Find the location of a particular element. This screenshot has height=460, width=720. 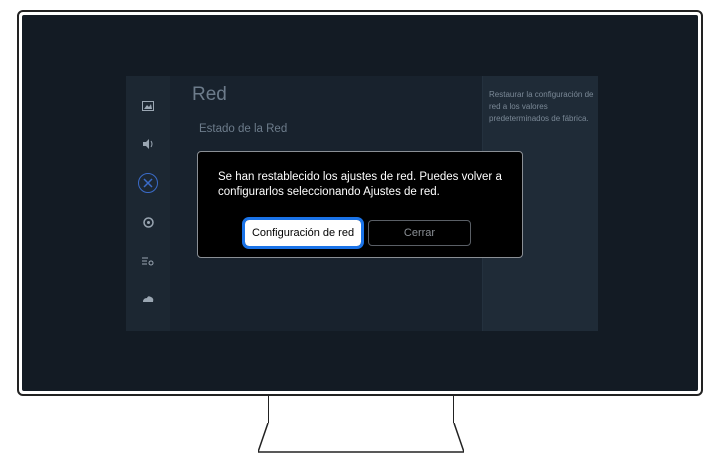

network-settings-button: Configuración de red is located at coordinates (303, 233).